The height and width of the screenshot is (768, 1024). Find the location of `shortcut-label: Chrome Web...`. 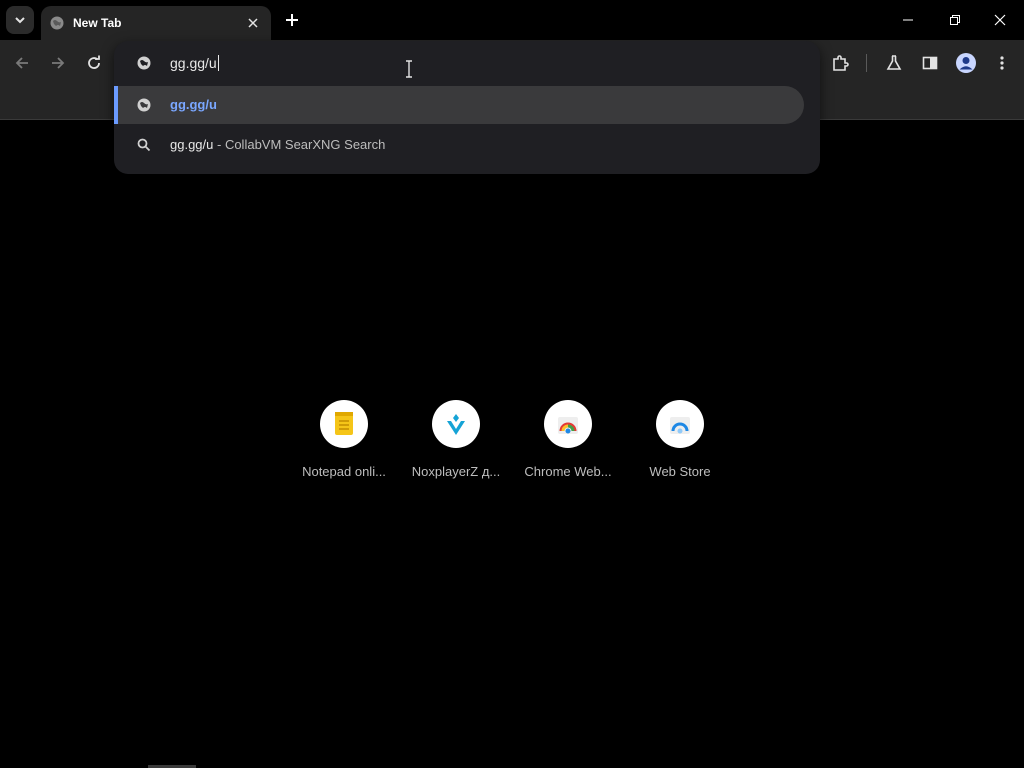

shortcut-label: Chrome Web... is located at coordinates (568, 471).